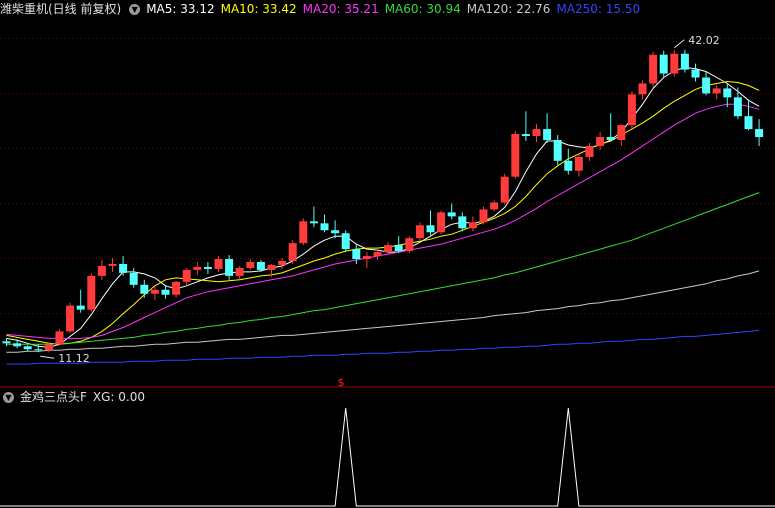 The image size is (775, 508). Describe the element at coordinates (61, 9) in the screenshot. I see `stock-title: 潍柴重机(日线 前复权)` at that location.